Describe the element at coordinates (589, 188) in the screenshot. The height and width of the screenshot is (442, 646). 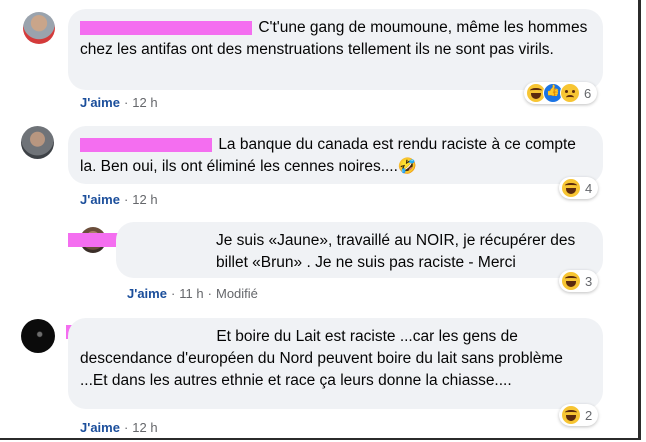
I see `reaction-count: 4` at that location.